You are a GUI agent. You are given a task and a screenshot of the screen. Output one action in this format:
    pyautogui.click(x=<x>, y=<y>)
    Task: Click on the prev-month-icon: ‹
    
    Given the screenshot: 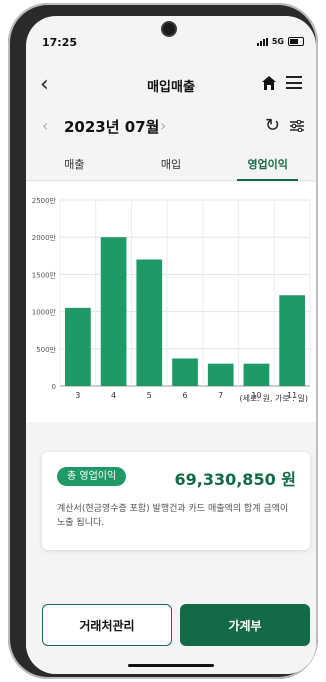 What is the action you would take?
    pyautogui.click(x=45, y=125)
    